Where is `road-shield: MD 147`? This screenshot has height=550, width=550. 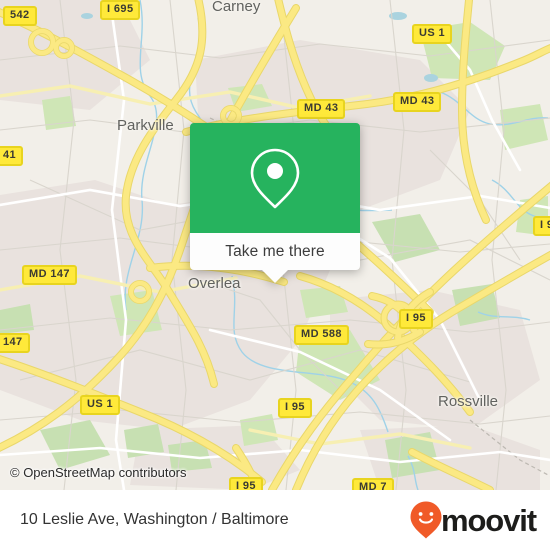
road-shield: MD 147 is located at coordinates (49, 275).